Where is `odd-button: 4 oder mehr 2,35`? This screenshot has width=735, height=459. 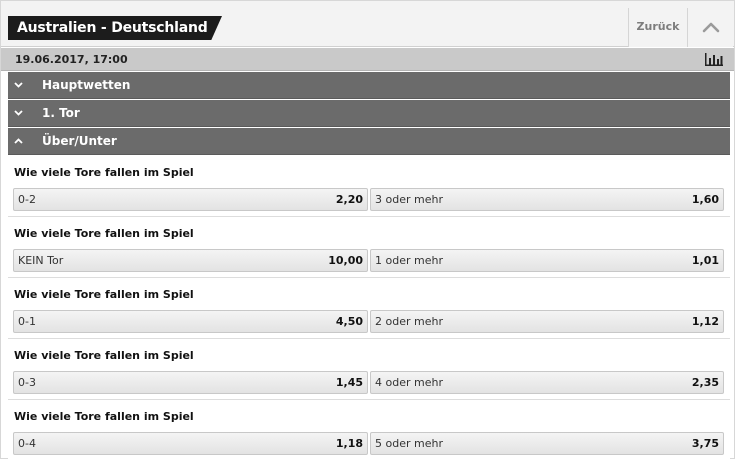
odd-button: 4 oder mehr 2,35 is located at coordinates (547, 382).